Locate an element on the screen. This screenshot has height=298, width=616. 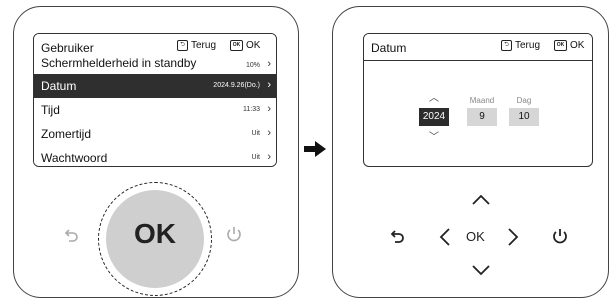
day-column: Dag 10 is located at coordinates (524, 111).